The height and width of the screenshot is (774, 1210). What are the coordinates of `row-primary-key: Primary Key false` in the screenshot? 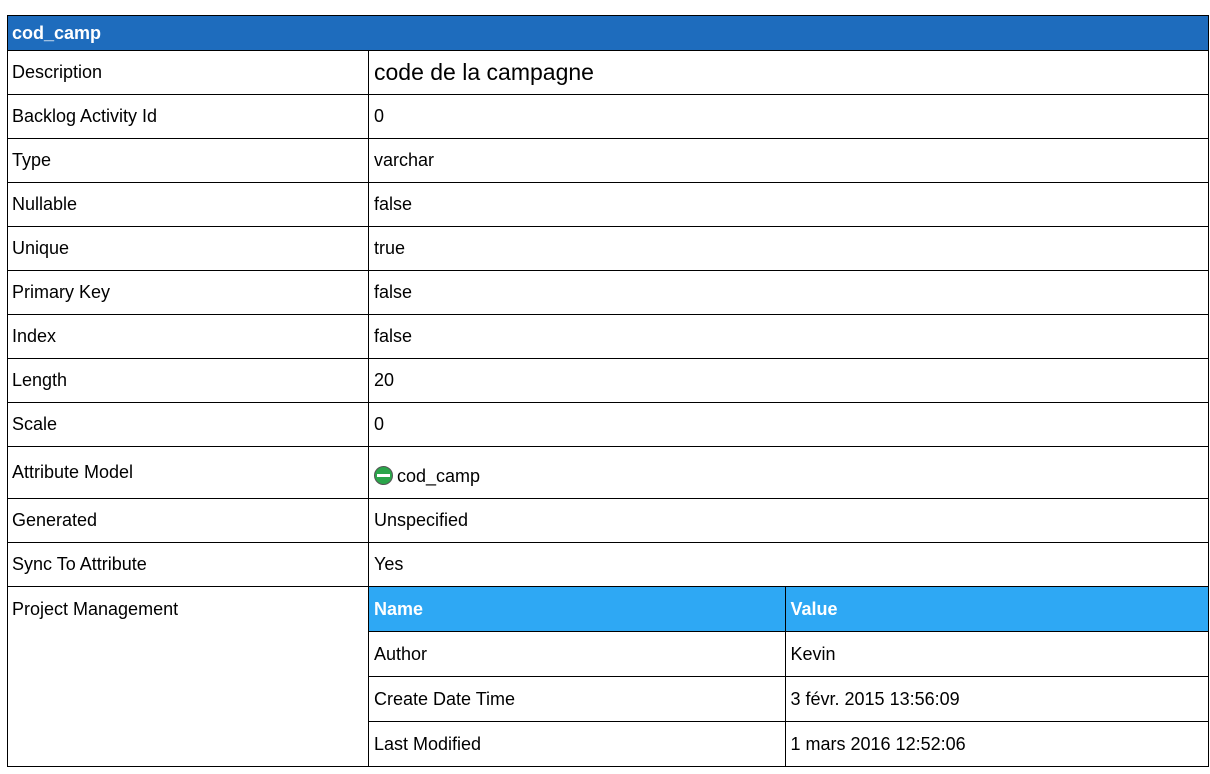 It's located at (608, 292).